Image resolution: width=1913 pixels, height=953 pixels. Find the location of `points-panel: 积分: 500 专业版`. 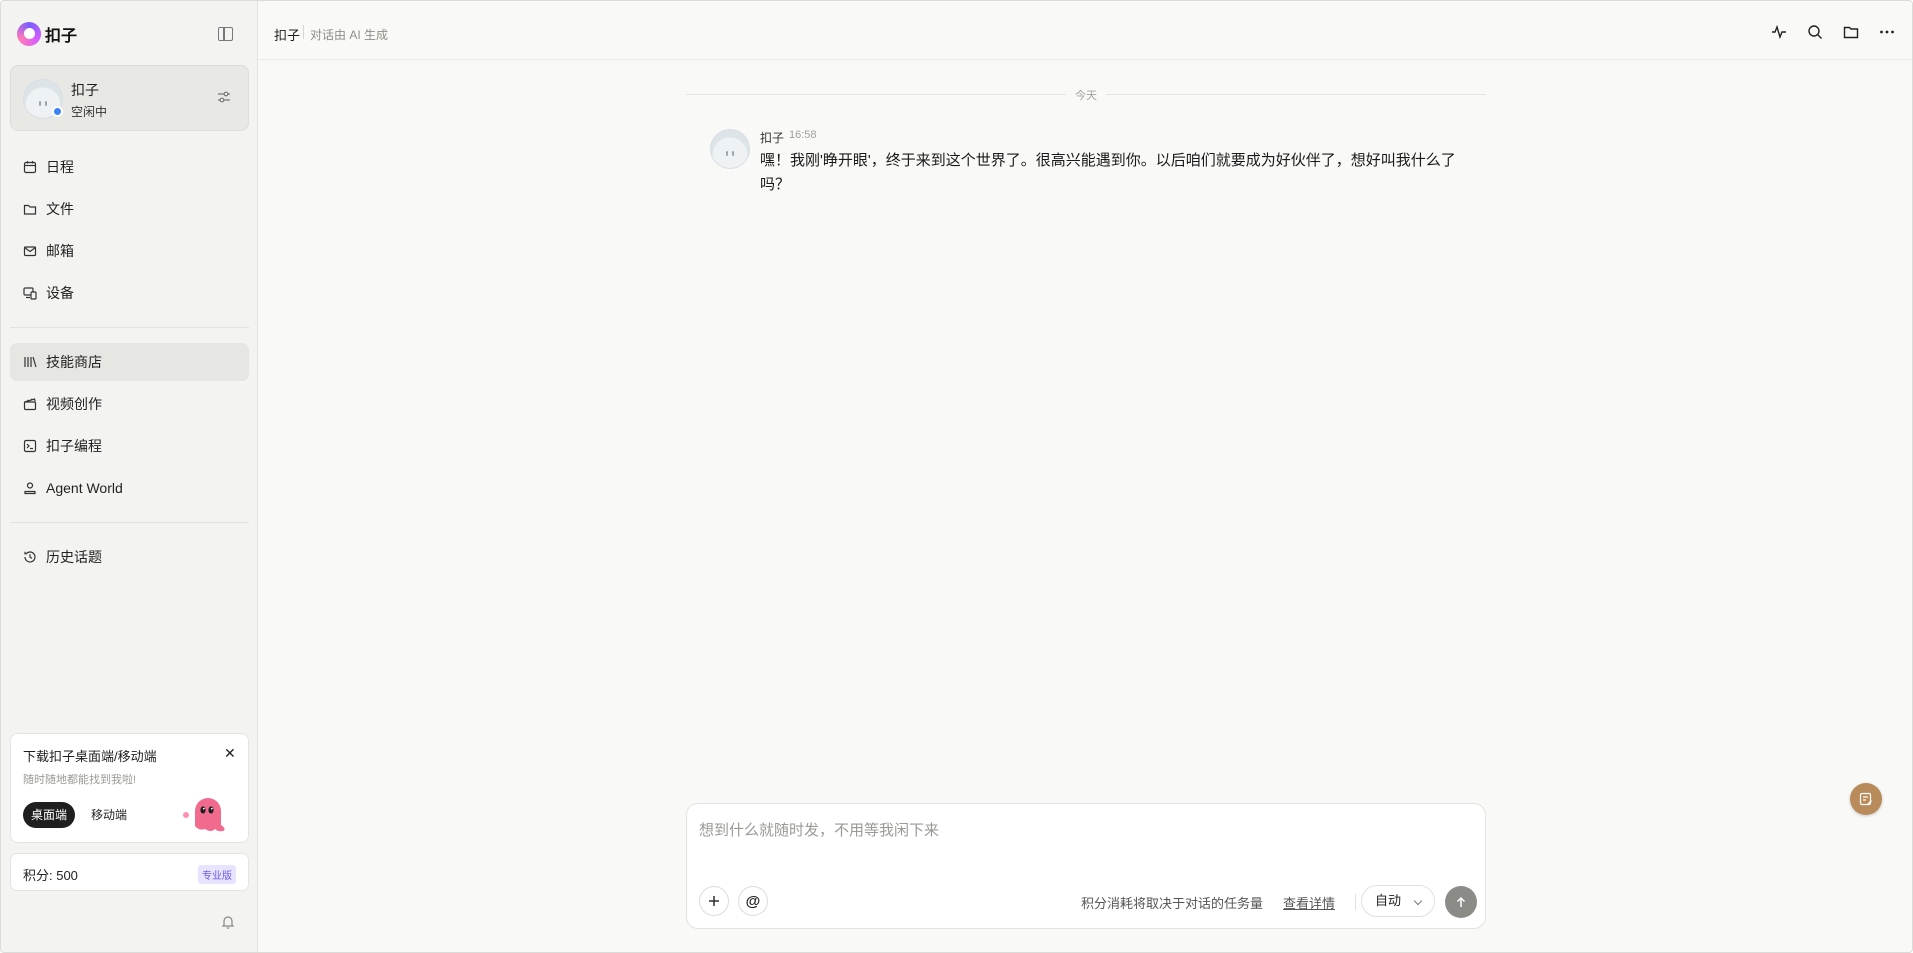

points-panel: 积分: 500 专业版 is located at coordinates (129, 872).